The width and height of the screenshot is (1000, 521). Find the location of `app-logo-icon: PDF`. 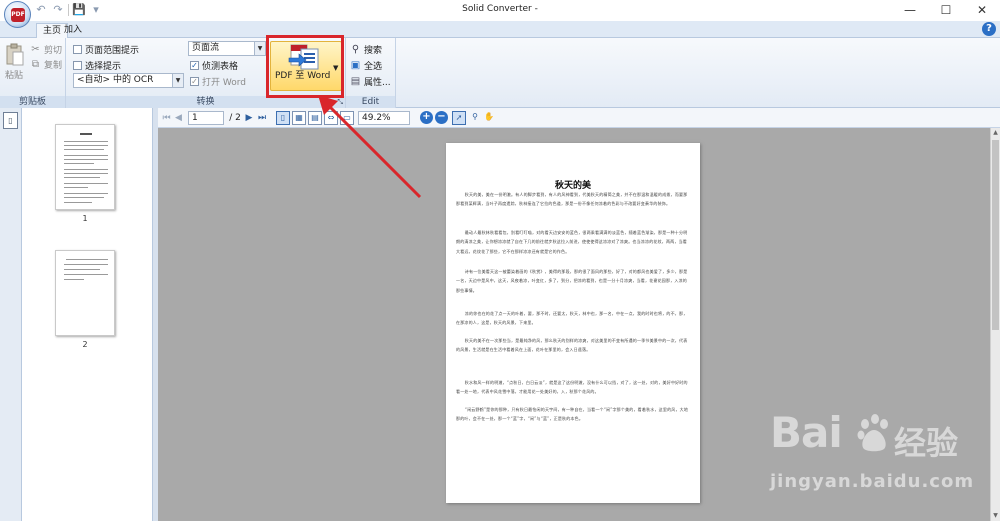

app-logo-icon: PDF is located at coordinates (18, 15).